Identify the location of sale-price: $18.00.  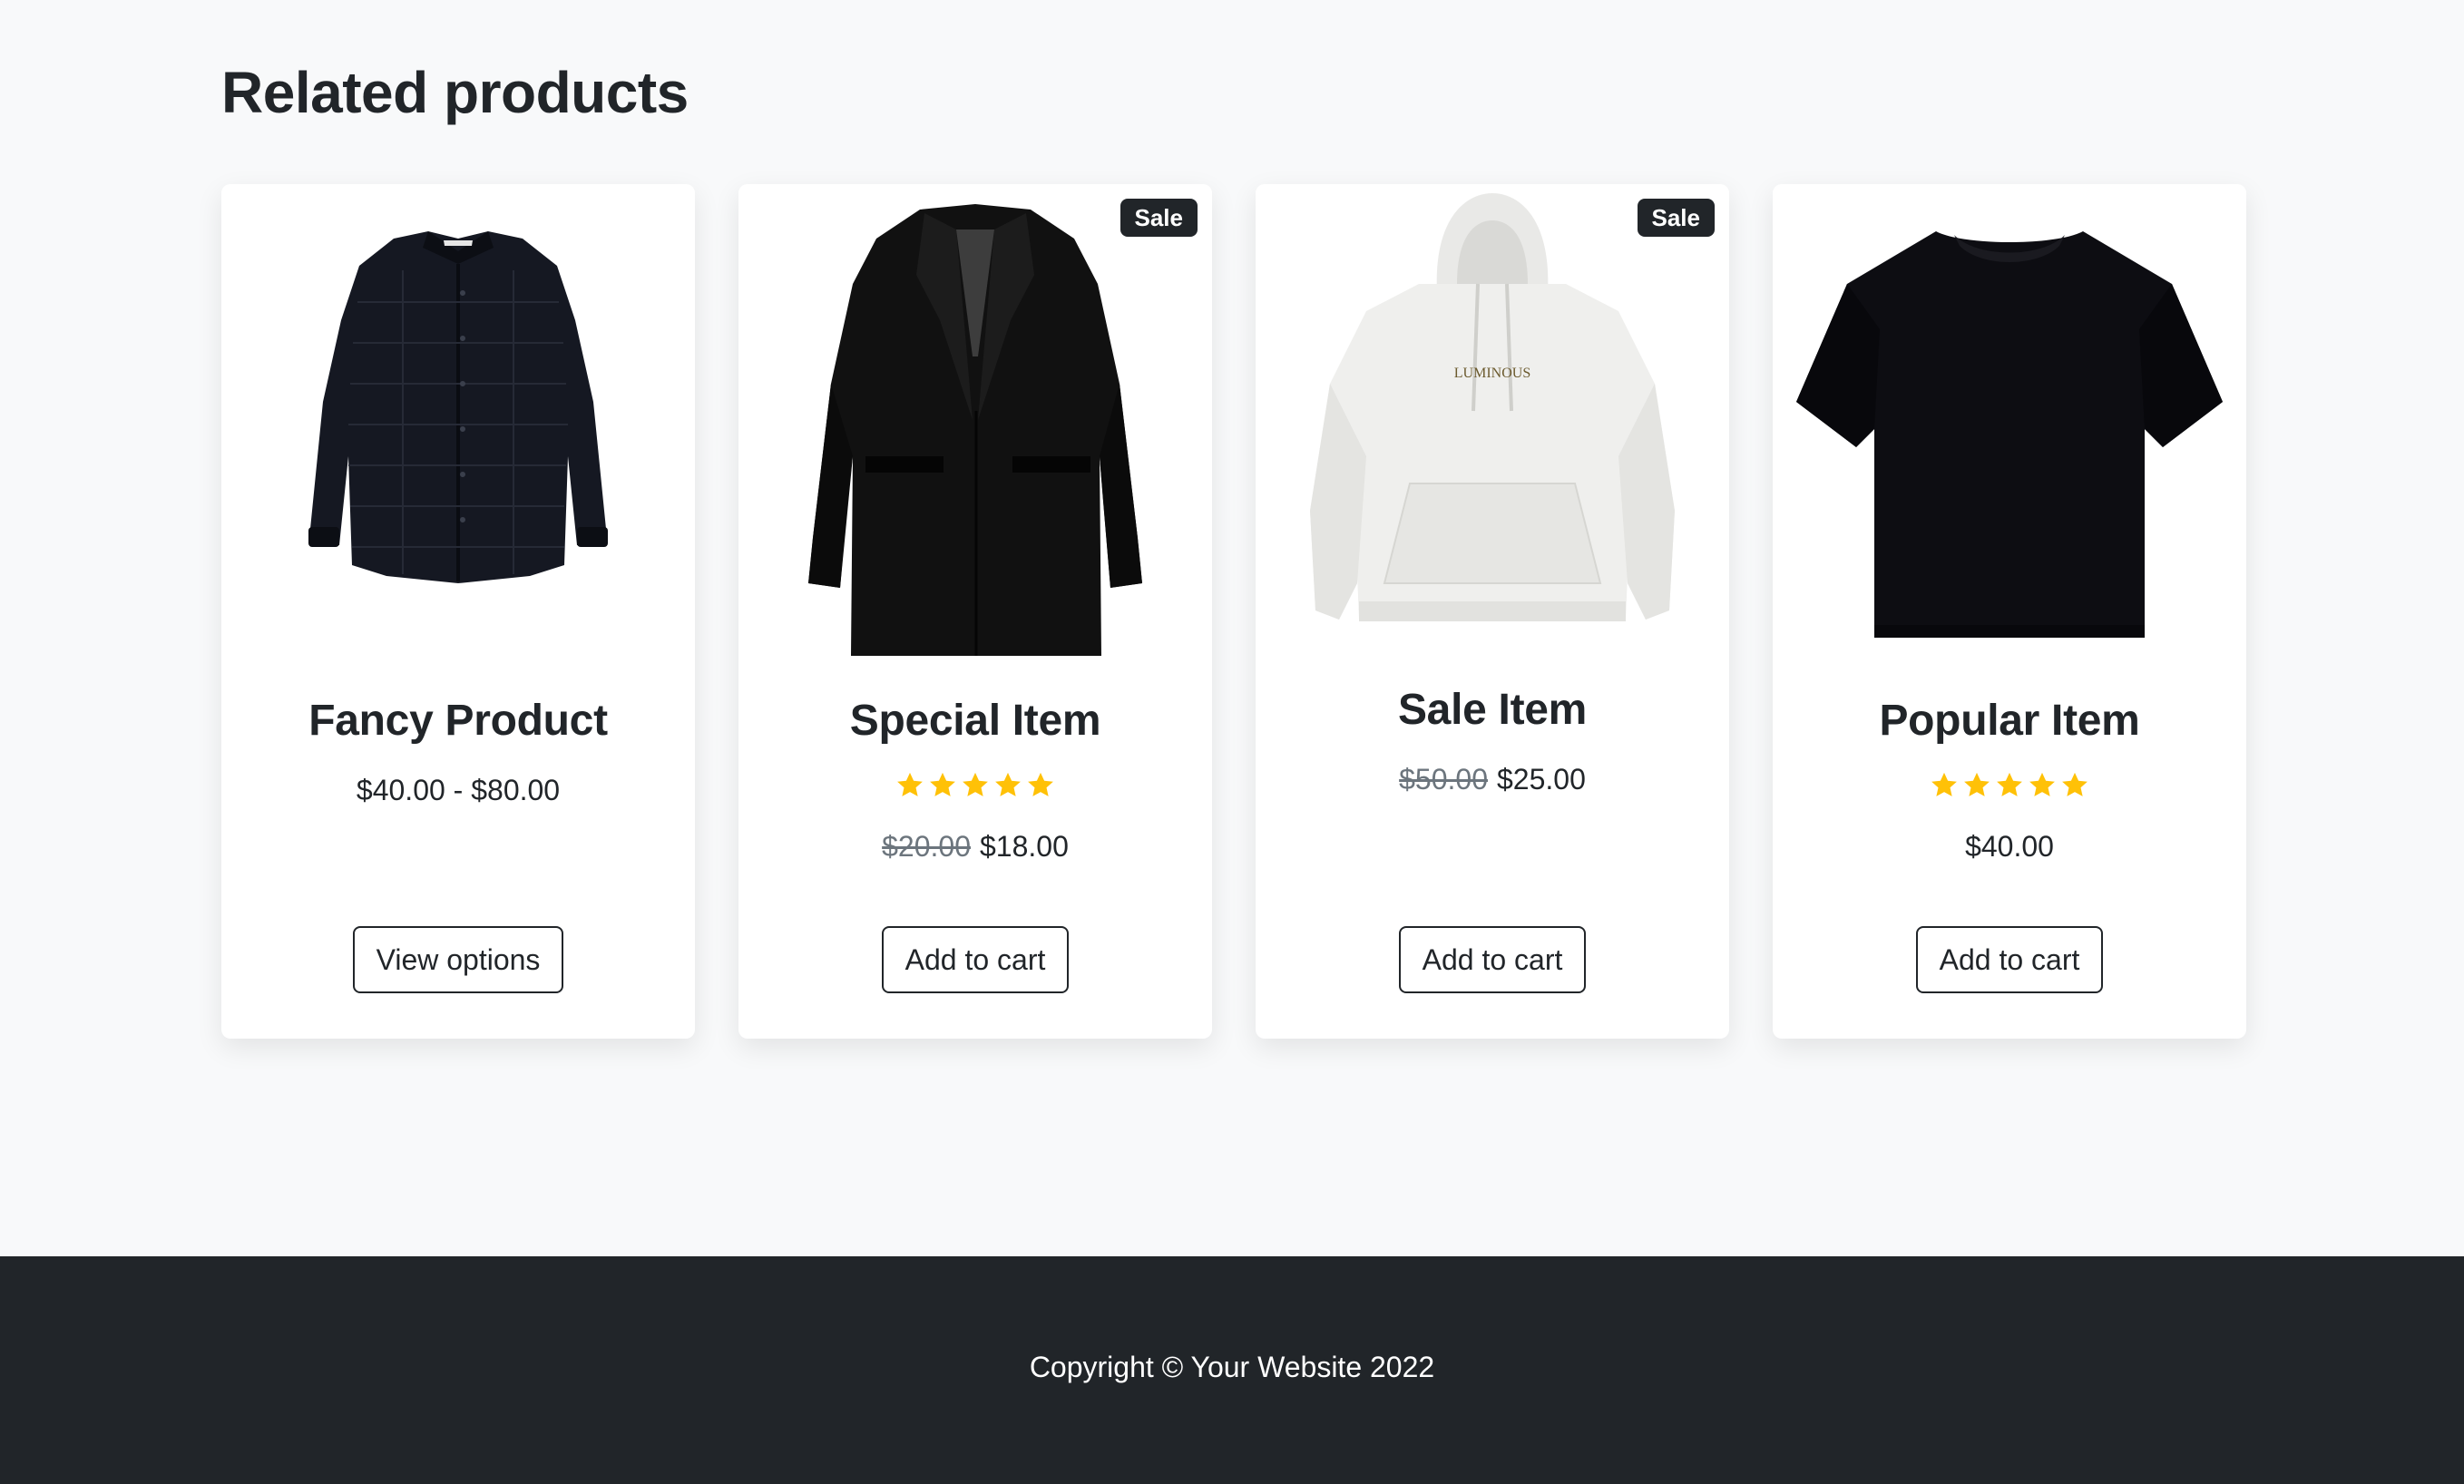
(1024, 846).